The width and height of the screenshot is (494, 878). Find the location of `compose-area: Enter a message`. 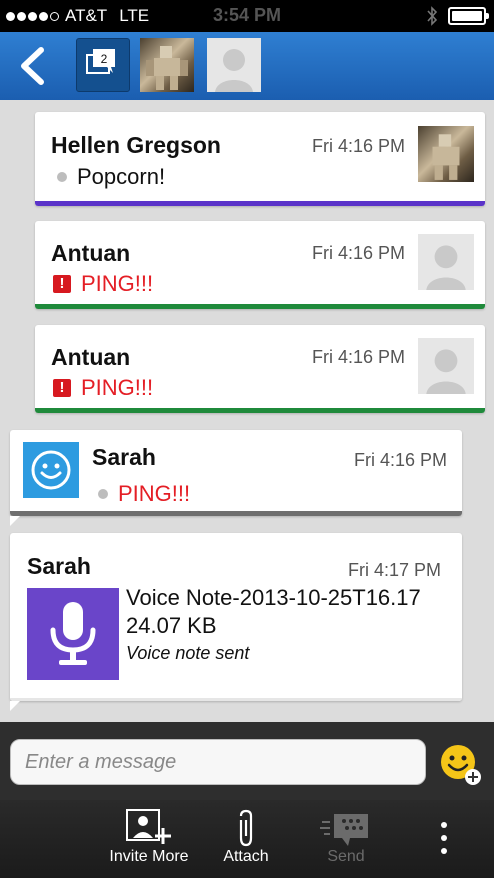

compose-area: Enter a message is located at coordinates (247, 761).